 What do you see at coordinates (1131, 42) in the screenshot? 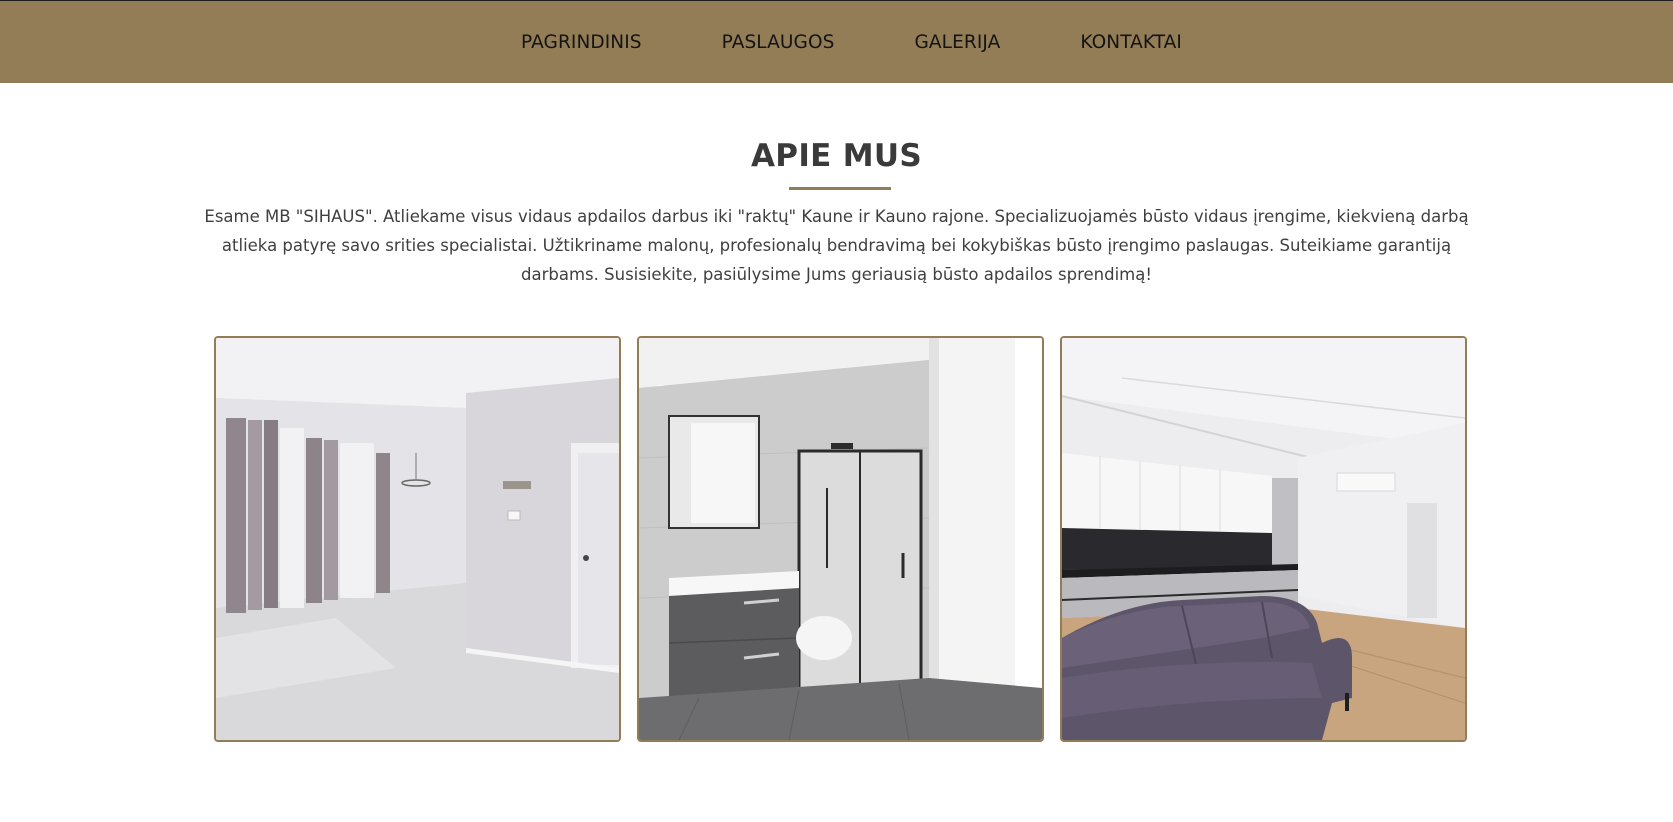
I see `nav-item-kontaktai: KONTAKTAI` at bounding box center [1131, 42].